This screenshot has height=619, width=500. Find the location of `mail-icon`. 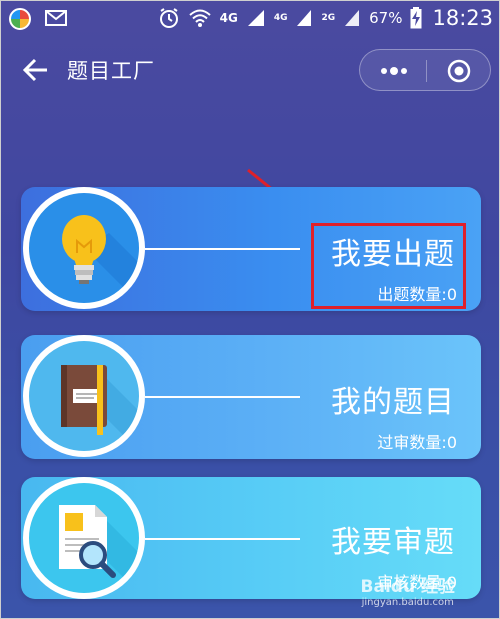

mail-icon is located at coordinates (56, 18).